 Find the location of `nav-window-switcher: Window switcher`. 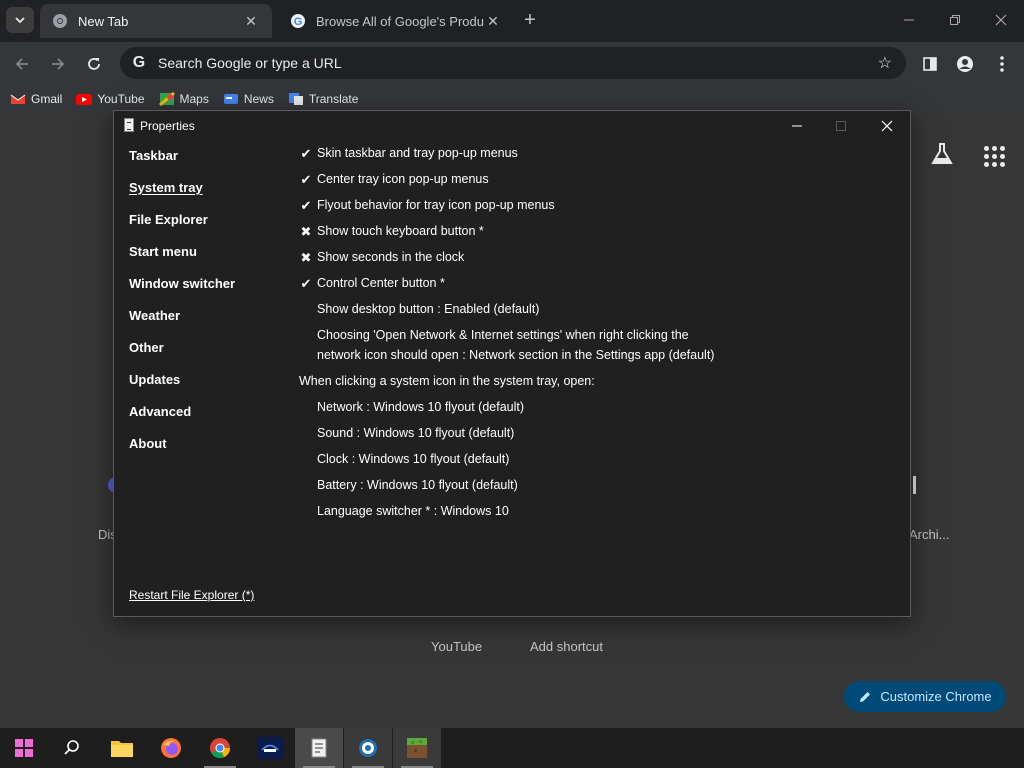

nav-window-switcher: Window switcher is located at coordinates (182, 283).